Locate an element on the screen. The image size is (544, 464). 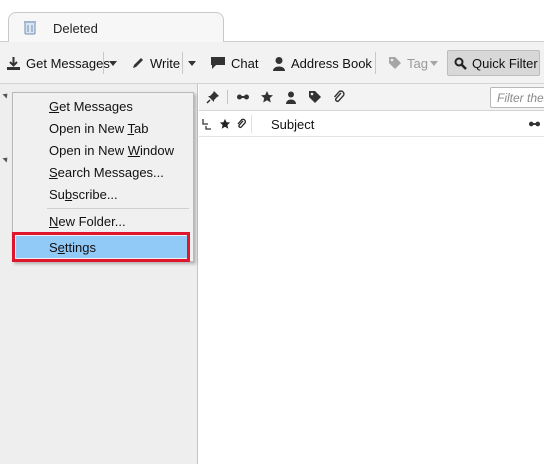
filter-divider is located at coordinates (227, 97).